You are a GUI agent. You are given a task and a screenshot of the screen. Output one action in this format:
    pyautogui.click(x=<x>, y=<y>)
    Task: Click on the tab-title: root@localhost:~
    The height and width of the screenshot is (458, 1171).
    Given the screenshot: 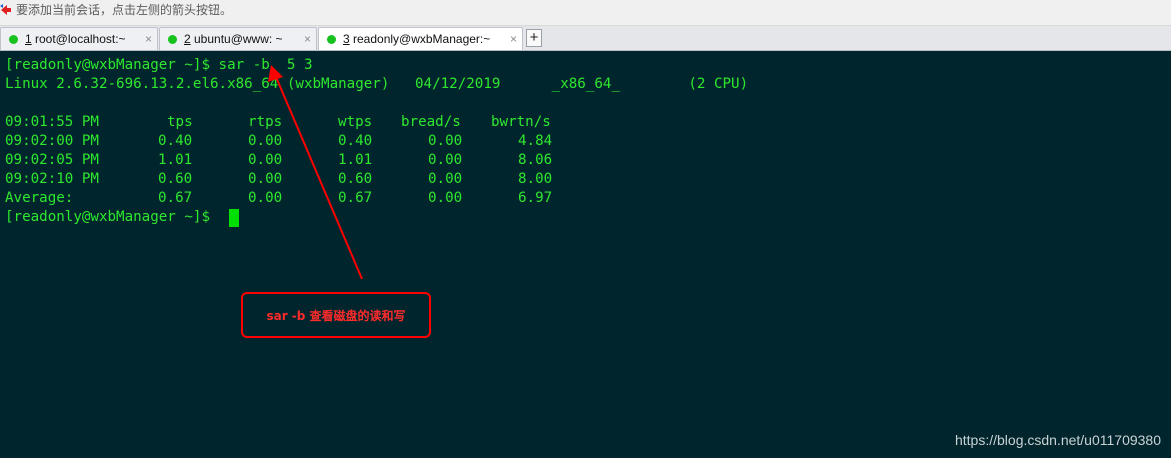 What is the action you would take?
    pyautogui.click(x=80, y=39)
    